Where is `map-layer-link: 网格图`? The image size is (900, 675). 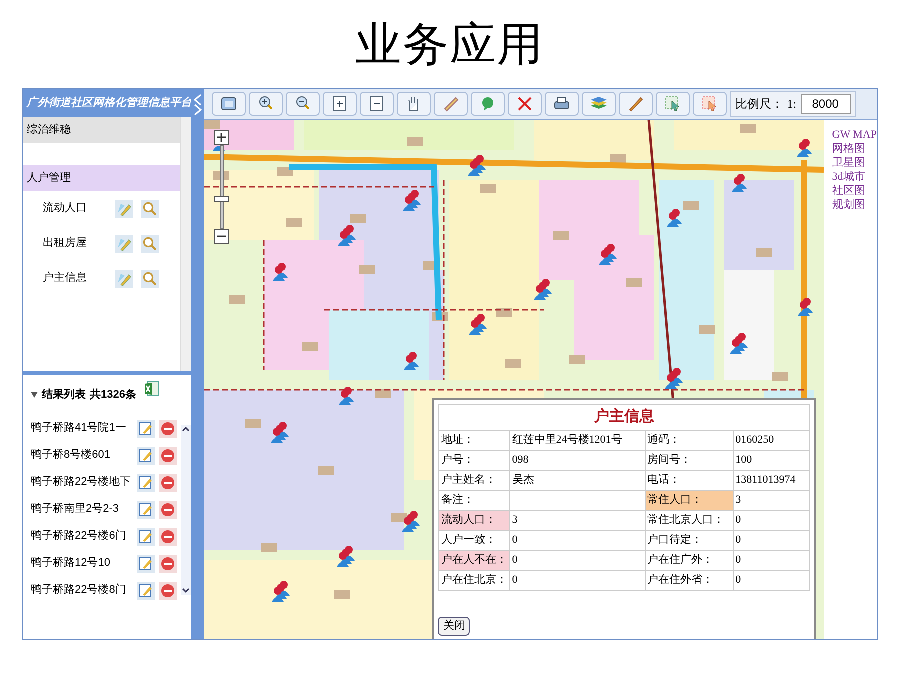
map-layer-link: 网格图 is located at coordinates (854, 149).